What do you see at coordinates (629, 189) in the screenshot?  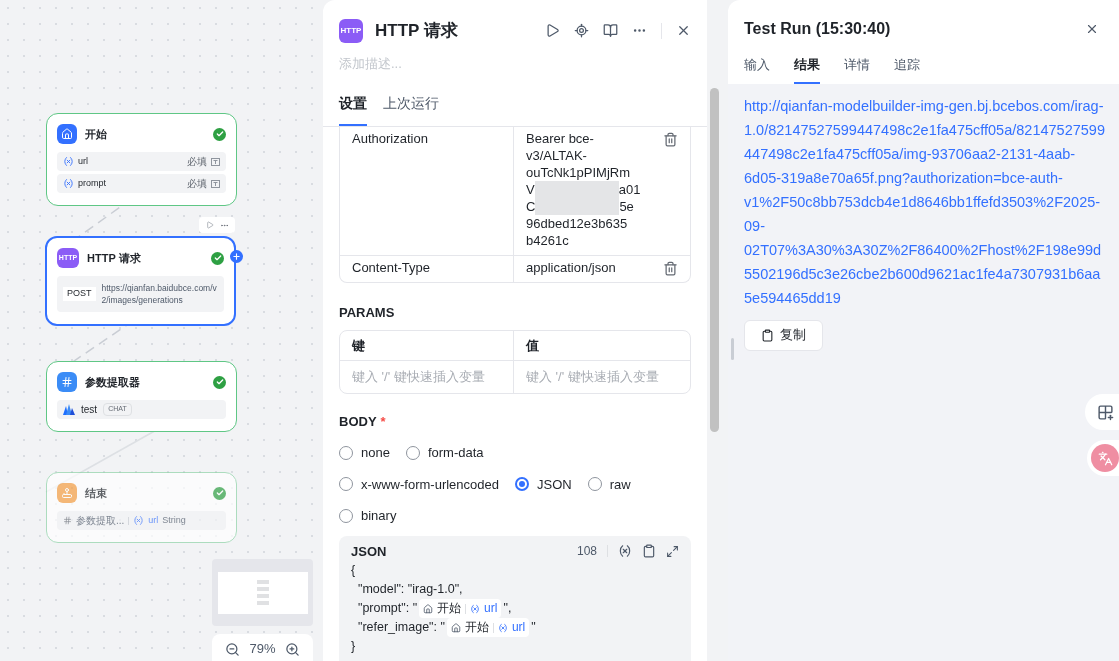 I see `header-value-line: a01` at bounding box center [629, 189].